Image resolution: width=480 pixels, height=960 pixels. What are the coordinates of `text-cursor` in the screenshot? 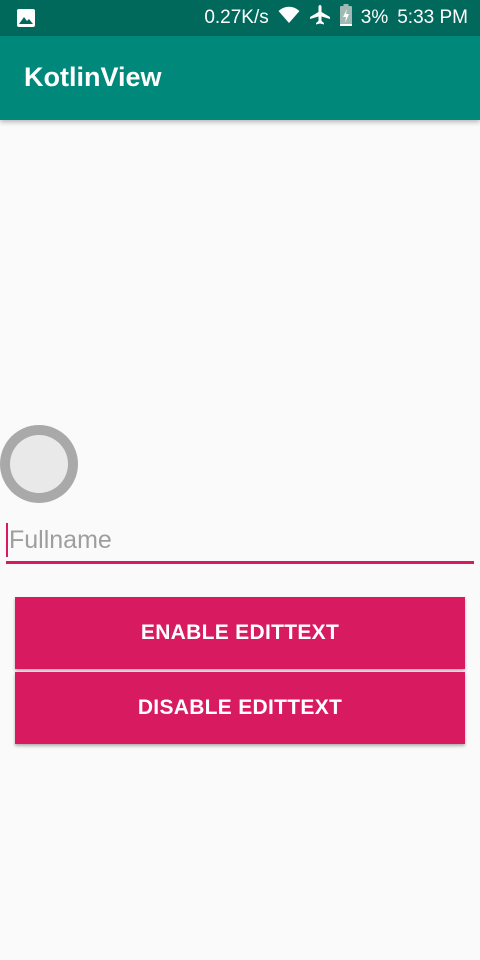 It's located at (7, 540).